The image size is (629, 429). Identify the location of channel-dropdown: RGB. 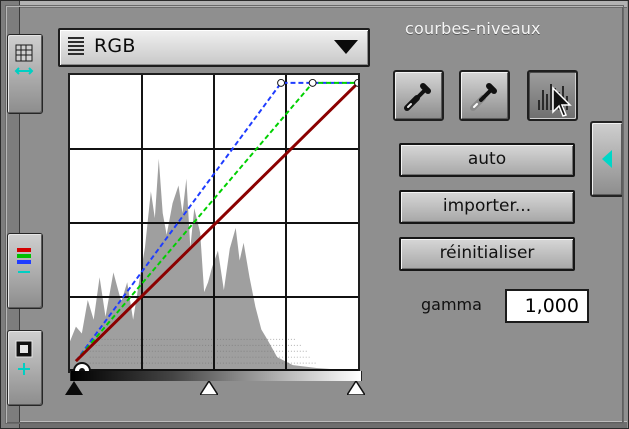
(214, 47).